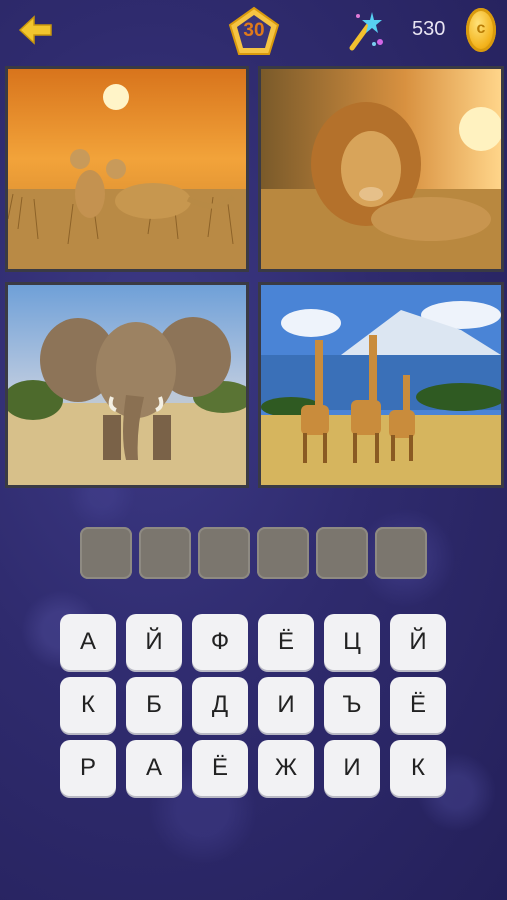 The width and height of the screenshot is (507, 900). Describe the element at coordinates (429, 29) in the screenshot. I see `coin-count: 530` at that location.